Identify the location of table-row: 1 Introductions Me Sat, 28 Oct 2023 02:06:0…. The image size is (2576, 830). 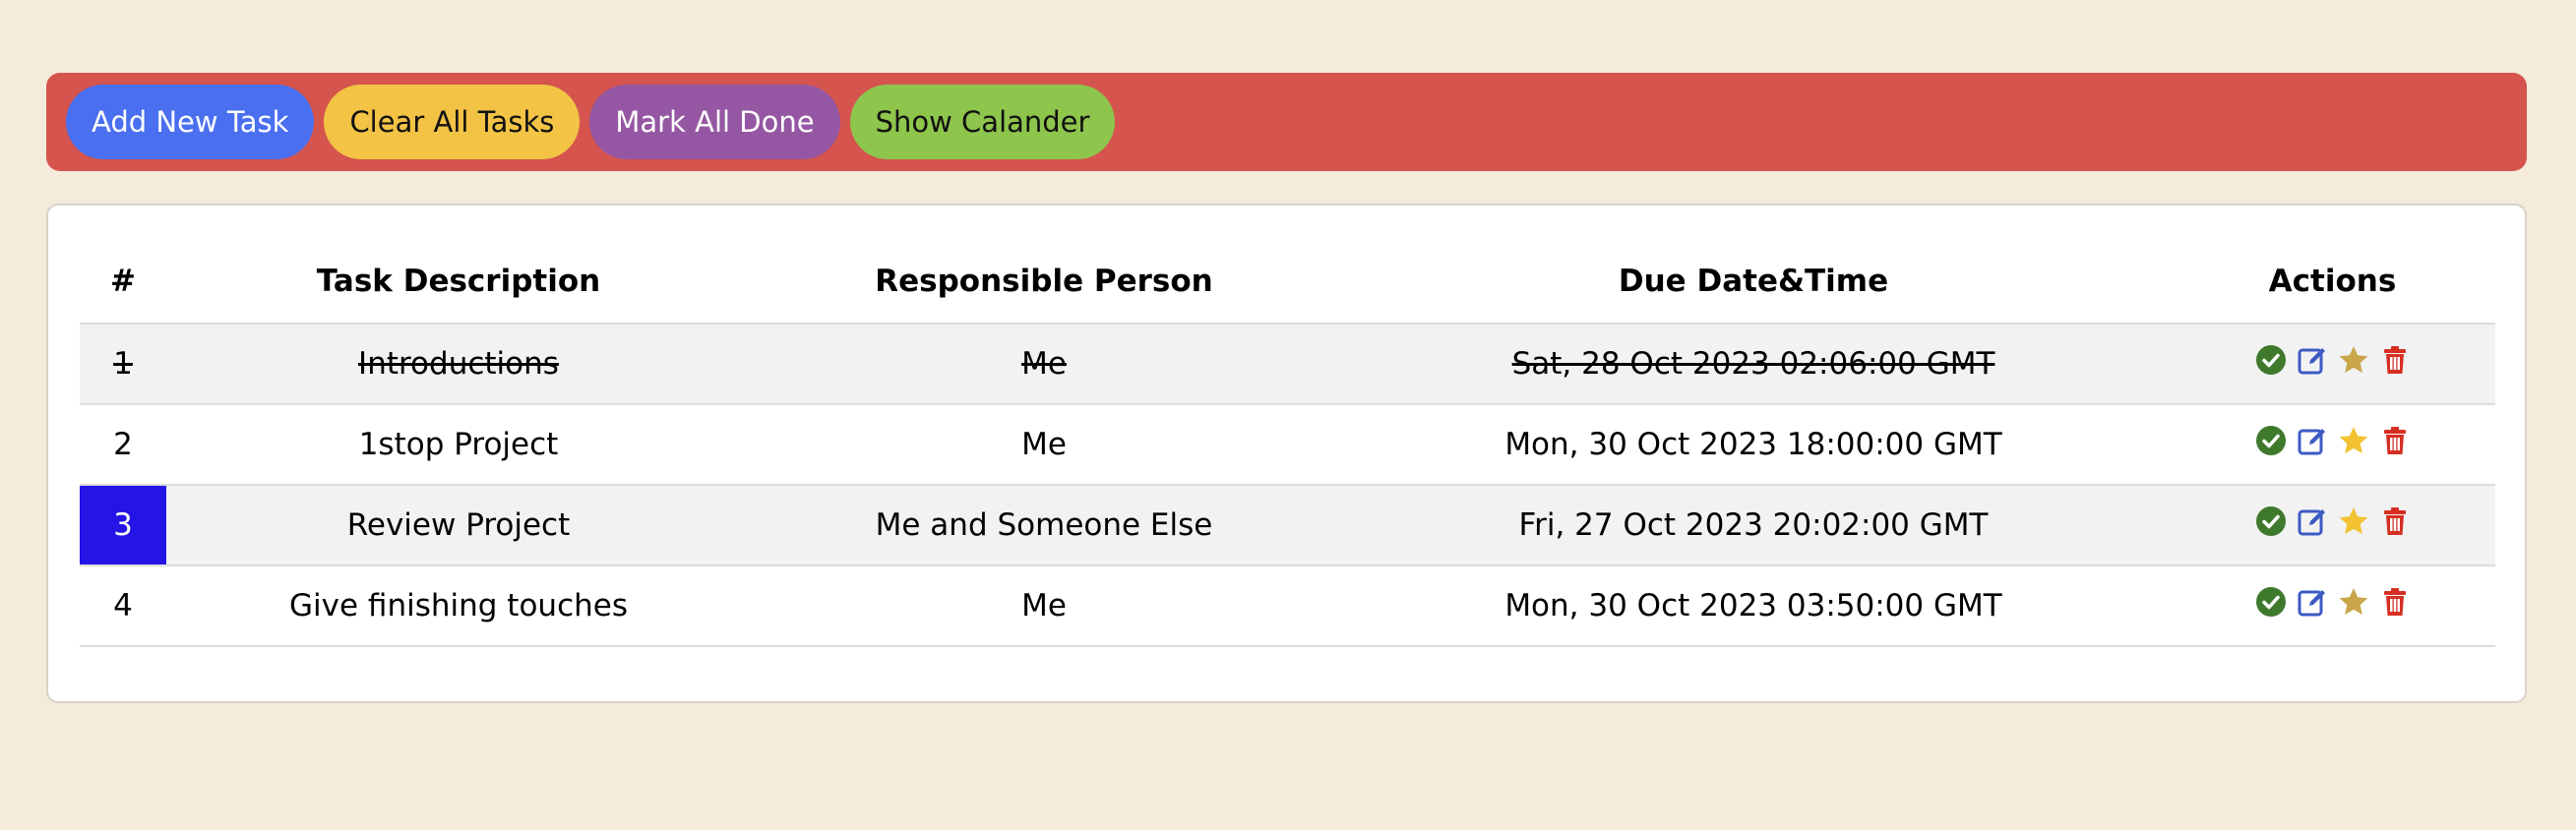
(1287, 365).